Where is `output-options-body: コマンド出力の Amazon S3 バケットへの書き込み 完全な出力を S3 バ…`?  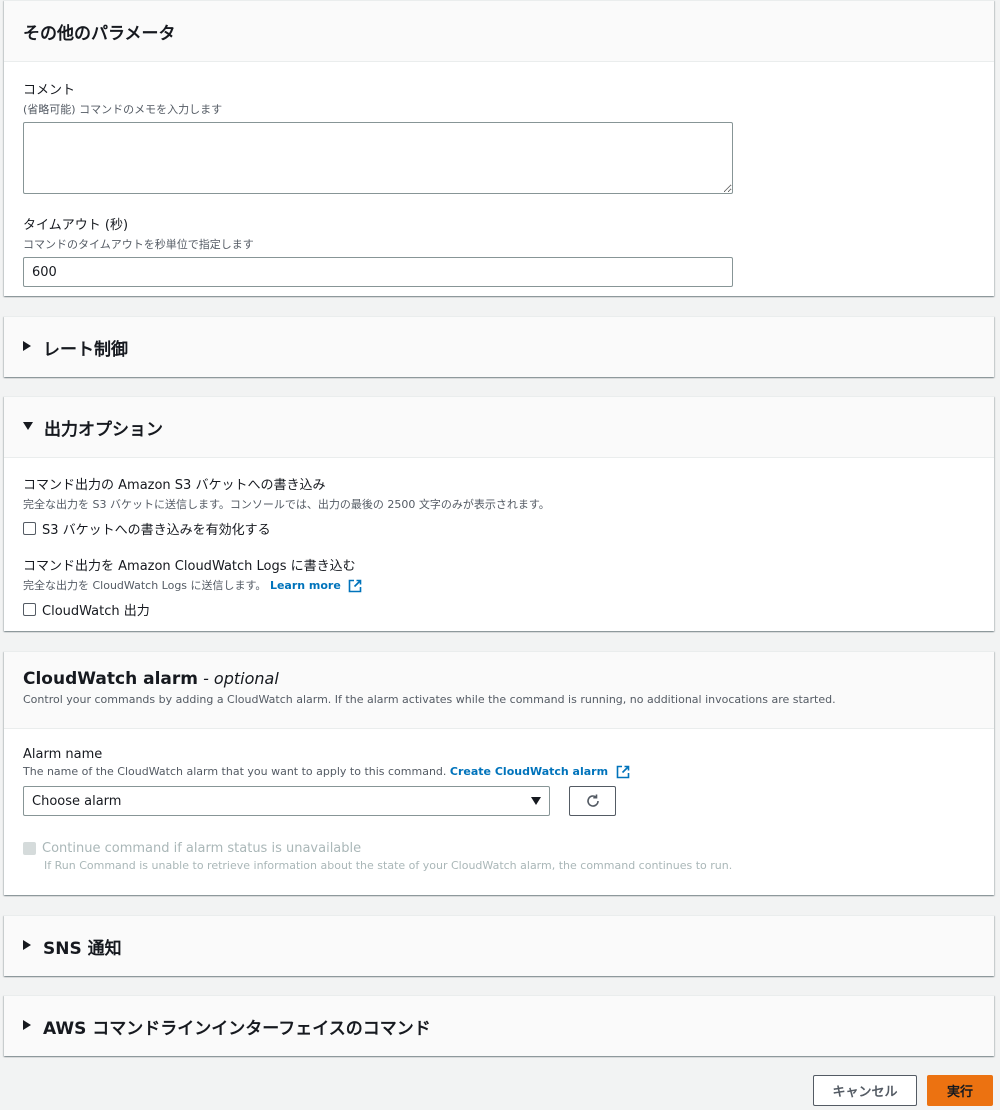
output-options-body: コマンド出力の Amazon S3 バケットへの書き込み 完全な出力を S3 バ… is located at coordinates (499, 538).